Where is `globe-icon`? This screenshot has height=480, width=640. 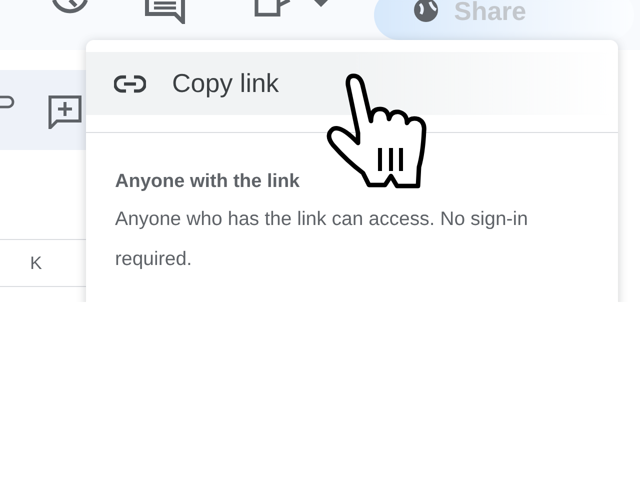
globe-icon is located at coordinates (426, 12).